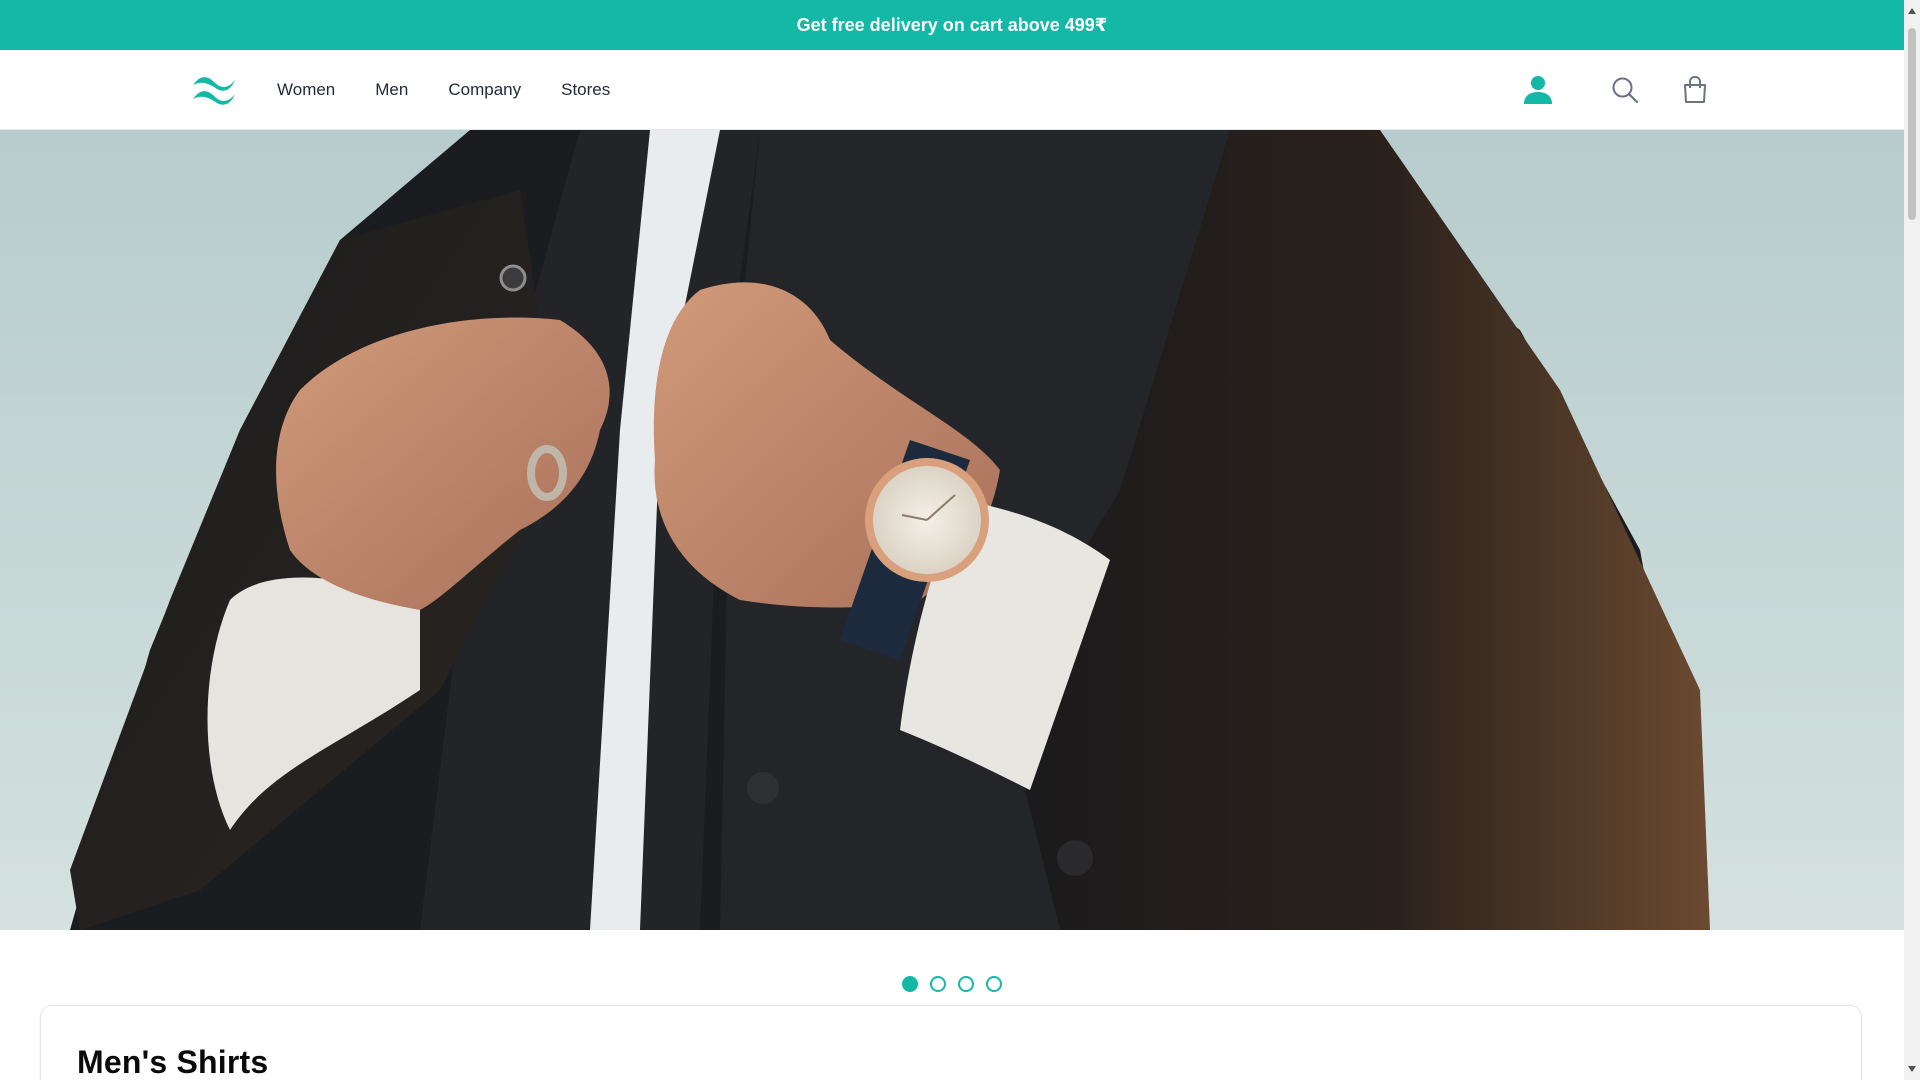 This screenshot has height=1080, width=1920. I want to click on search-button, so click(1625, 90).